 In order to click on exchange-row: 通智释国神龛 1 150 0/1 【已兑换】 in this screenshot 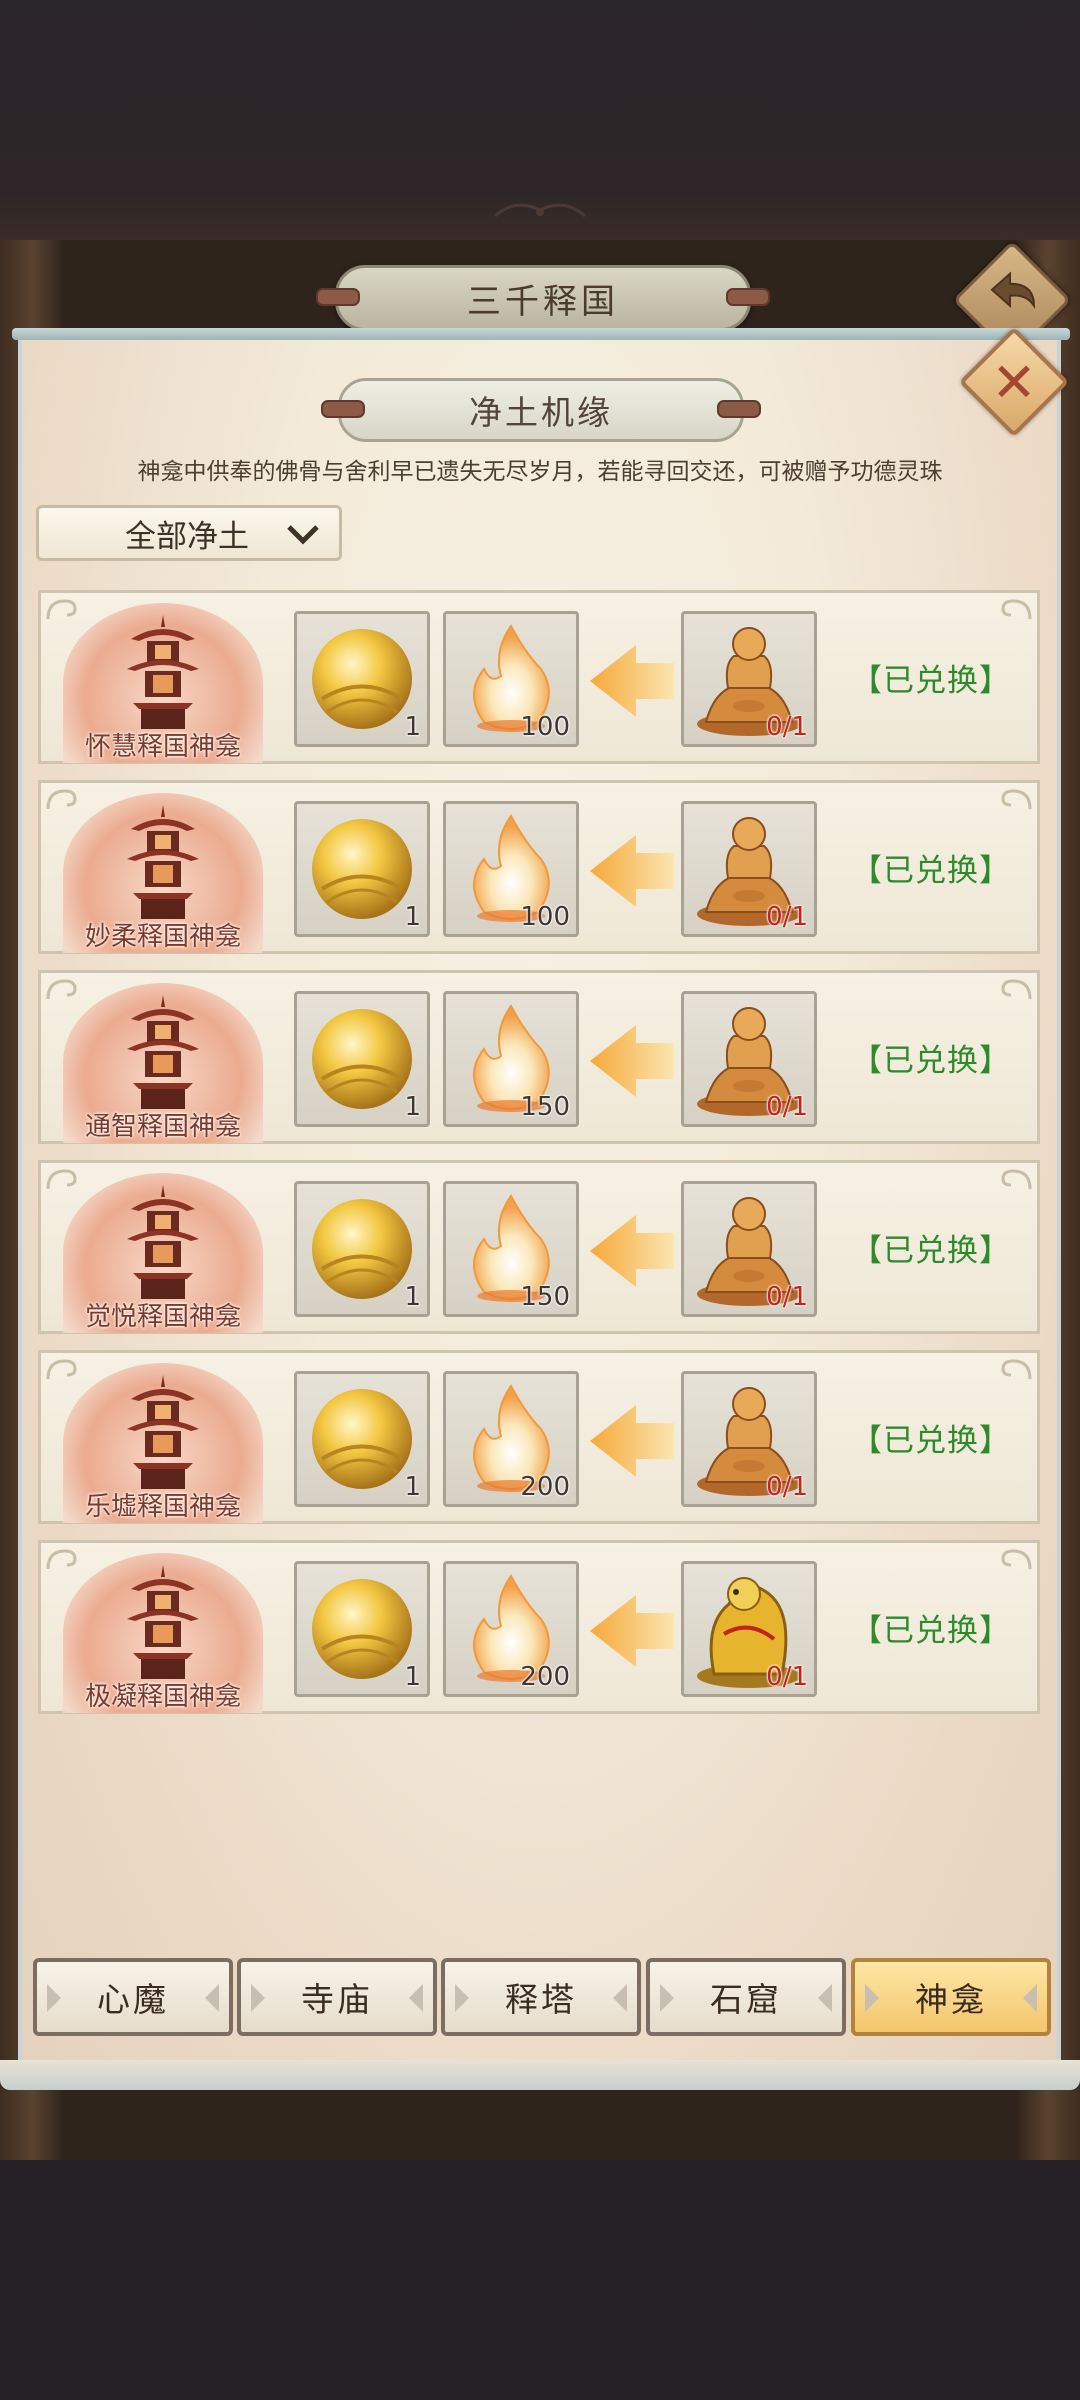, I will do `click(539, 1057)`.